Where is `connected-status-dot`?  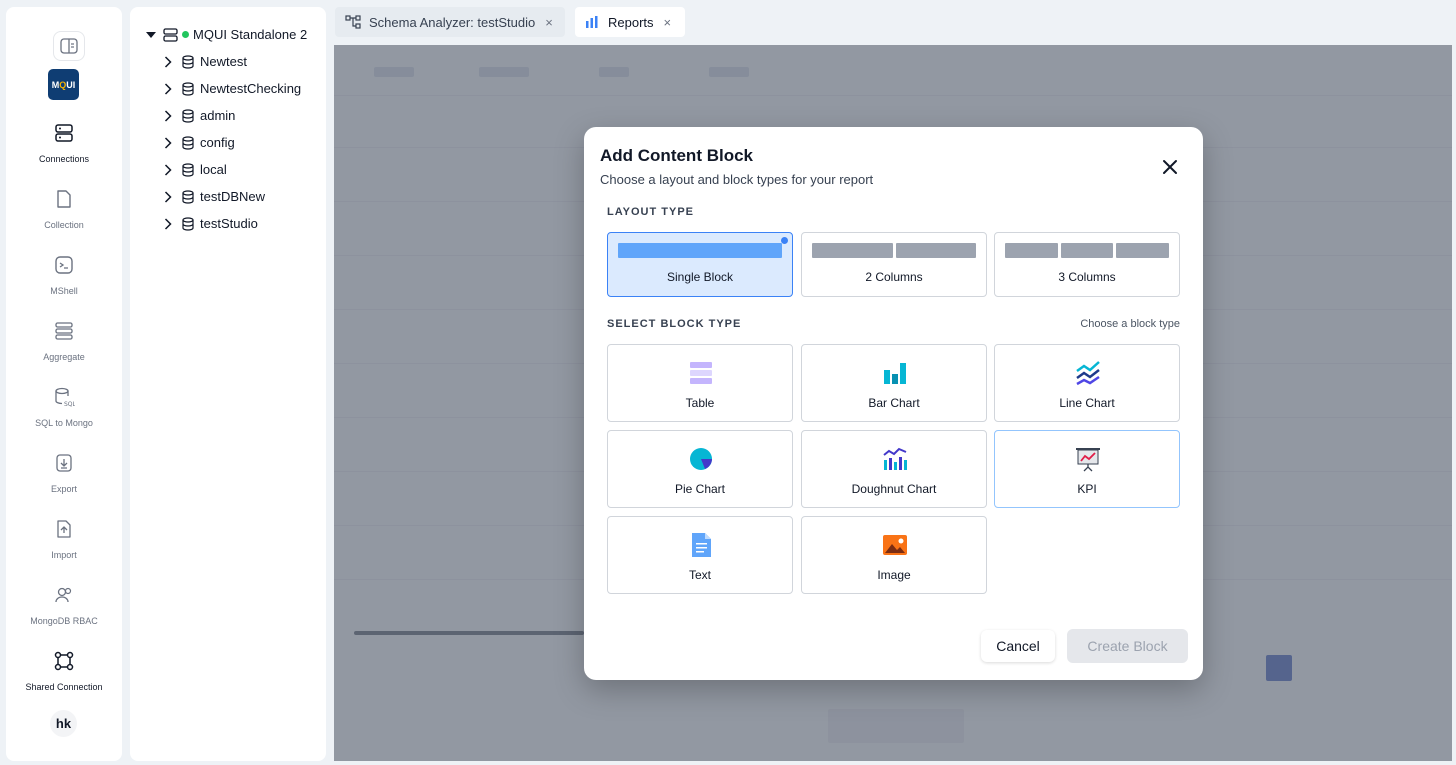 connected-status-dot is located at coordinates (185, 34).